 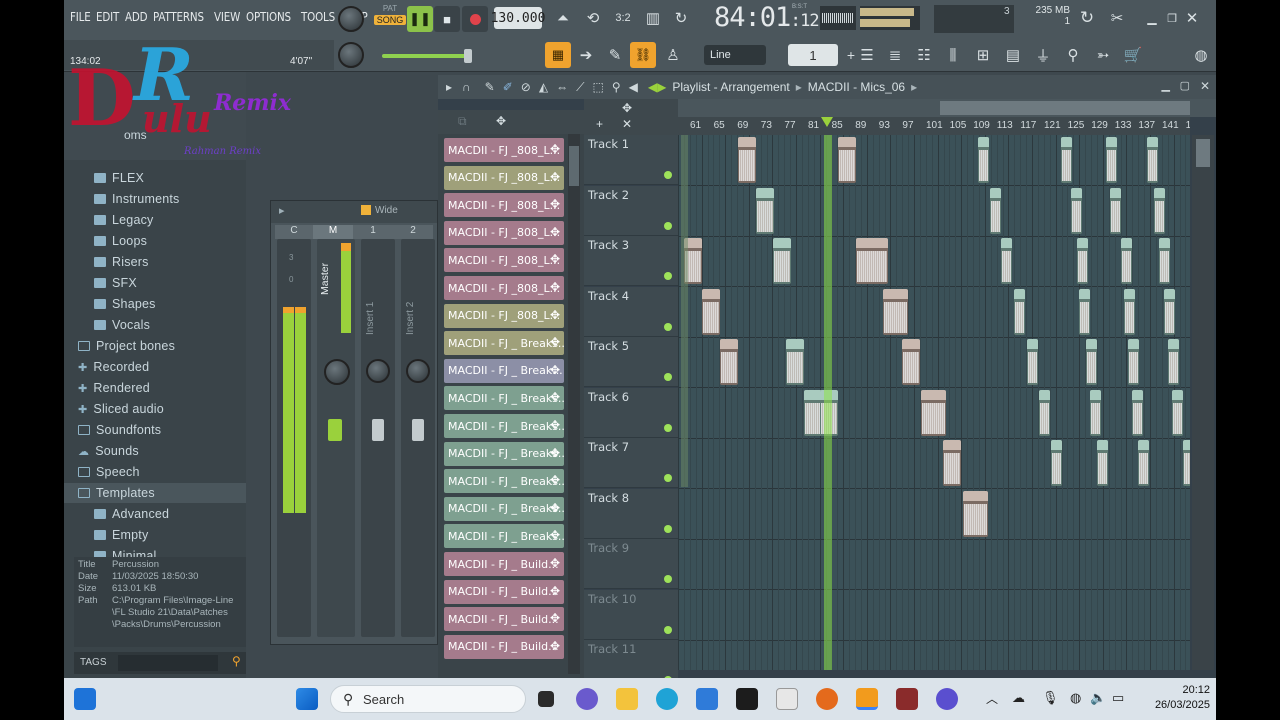 I want to click on master-pitch-knob, so click(x=351, y=55).